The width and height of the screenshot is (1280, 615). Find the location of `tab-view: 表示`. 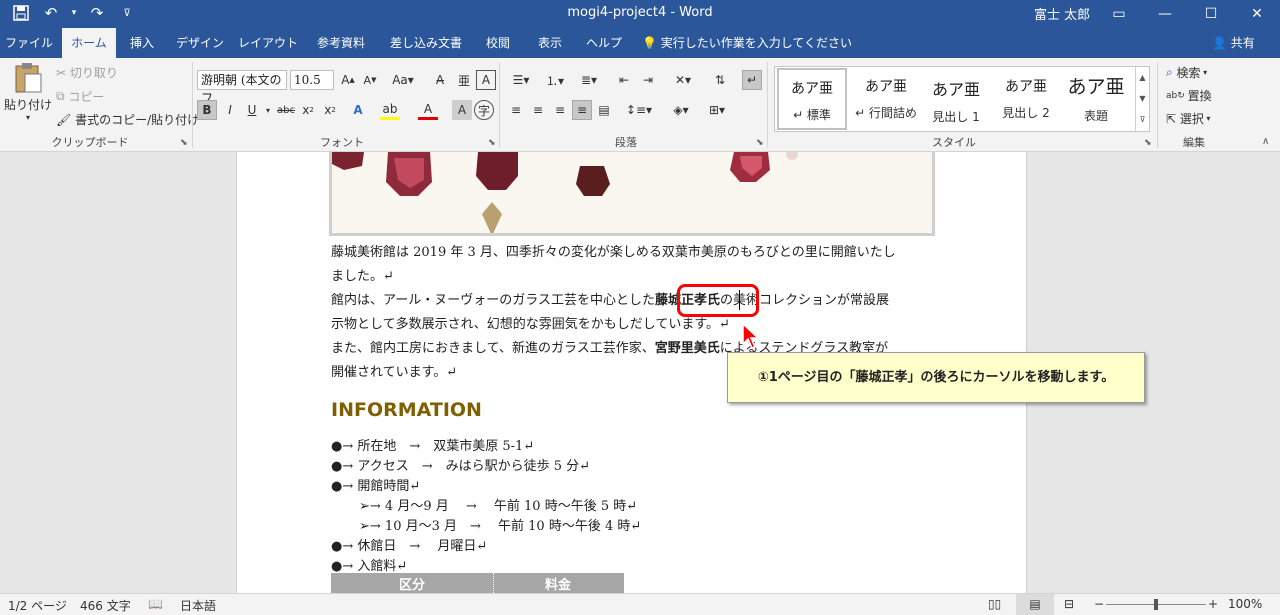

tab-view: 表示 is located at coordinates (550, 43).